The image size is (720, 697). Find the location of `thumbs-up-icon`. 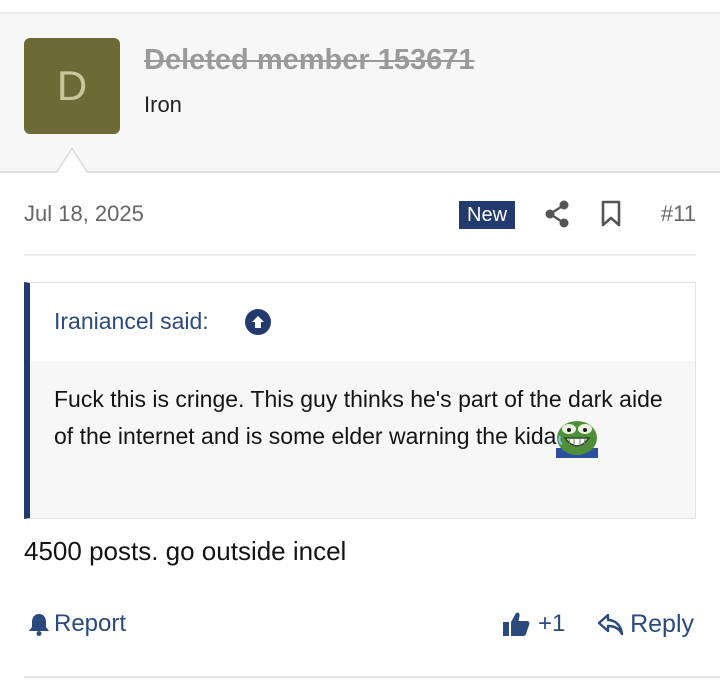

thumbs-up-icon is located at coordinates (516, 624).